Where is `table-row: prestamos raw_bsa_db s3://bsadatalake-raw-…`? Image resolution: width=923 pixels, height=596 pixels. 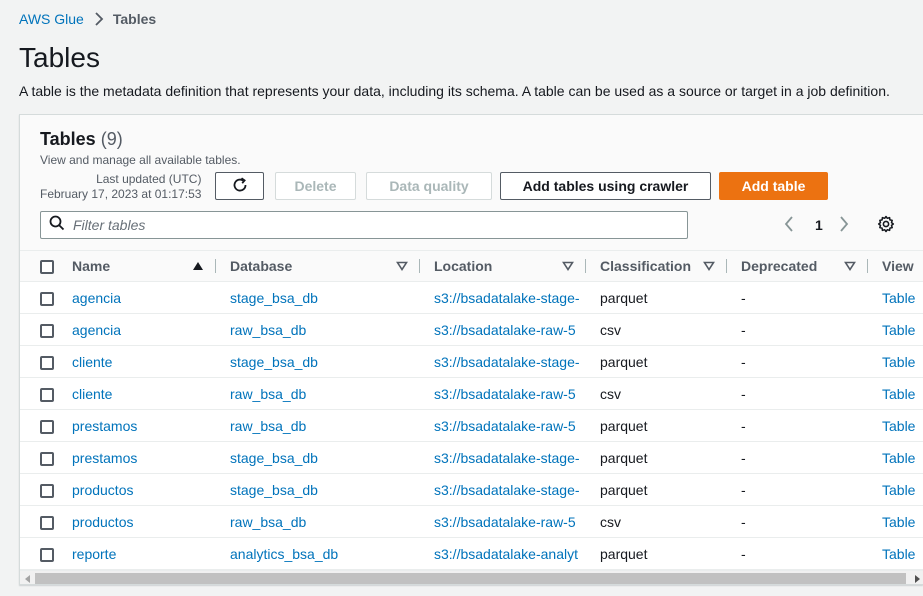
table-row: prestamos raw_bsa_db s3://bsadatalake-raw-… is located at coordinates (471, 425).